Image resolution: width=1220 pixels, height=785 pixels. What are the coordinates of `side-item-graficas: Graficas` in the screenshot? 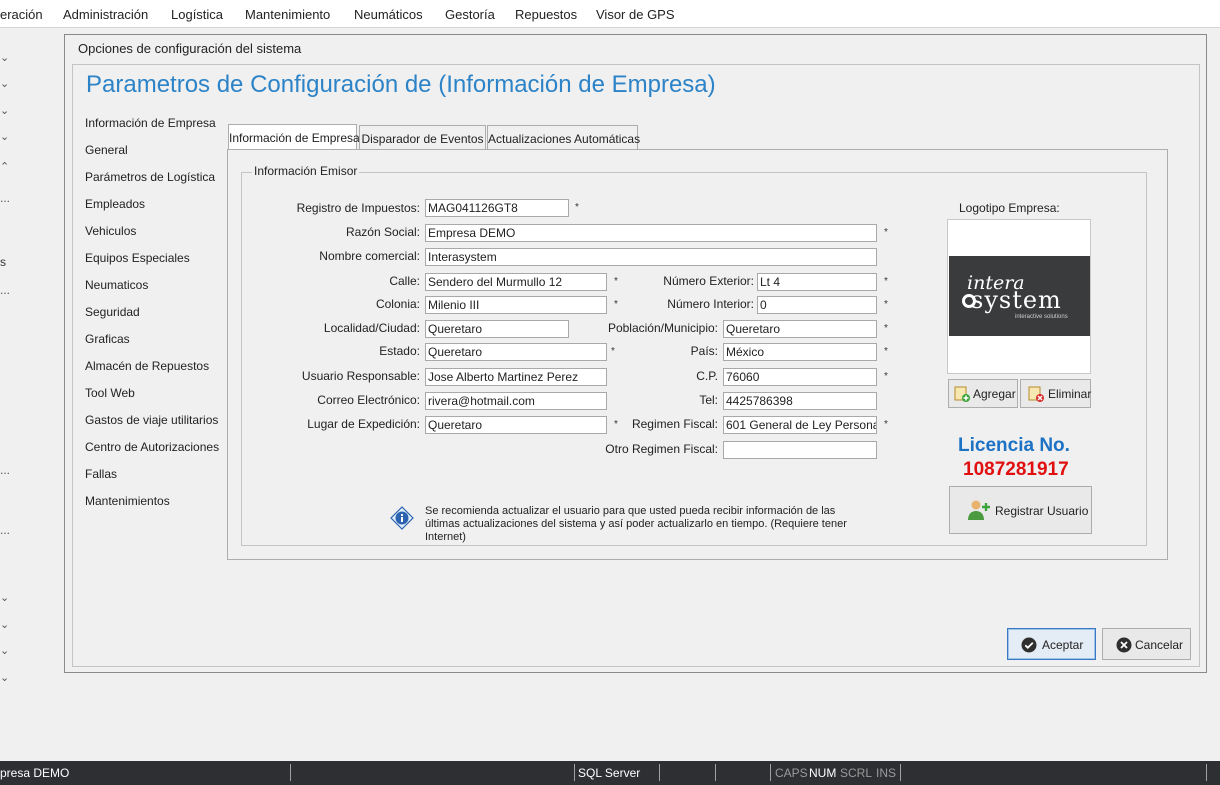 It's located at (107, 339).